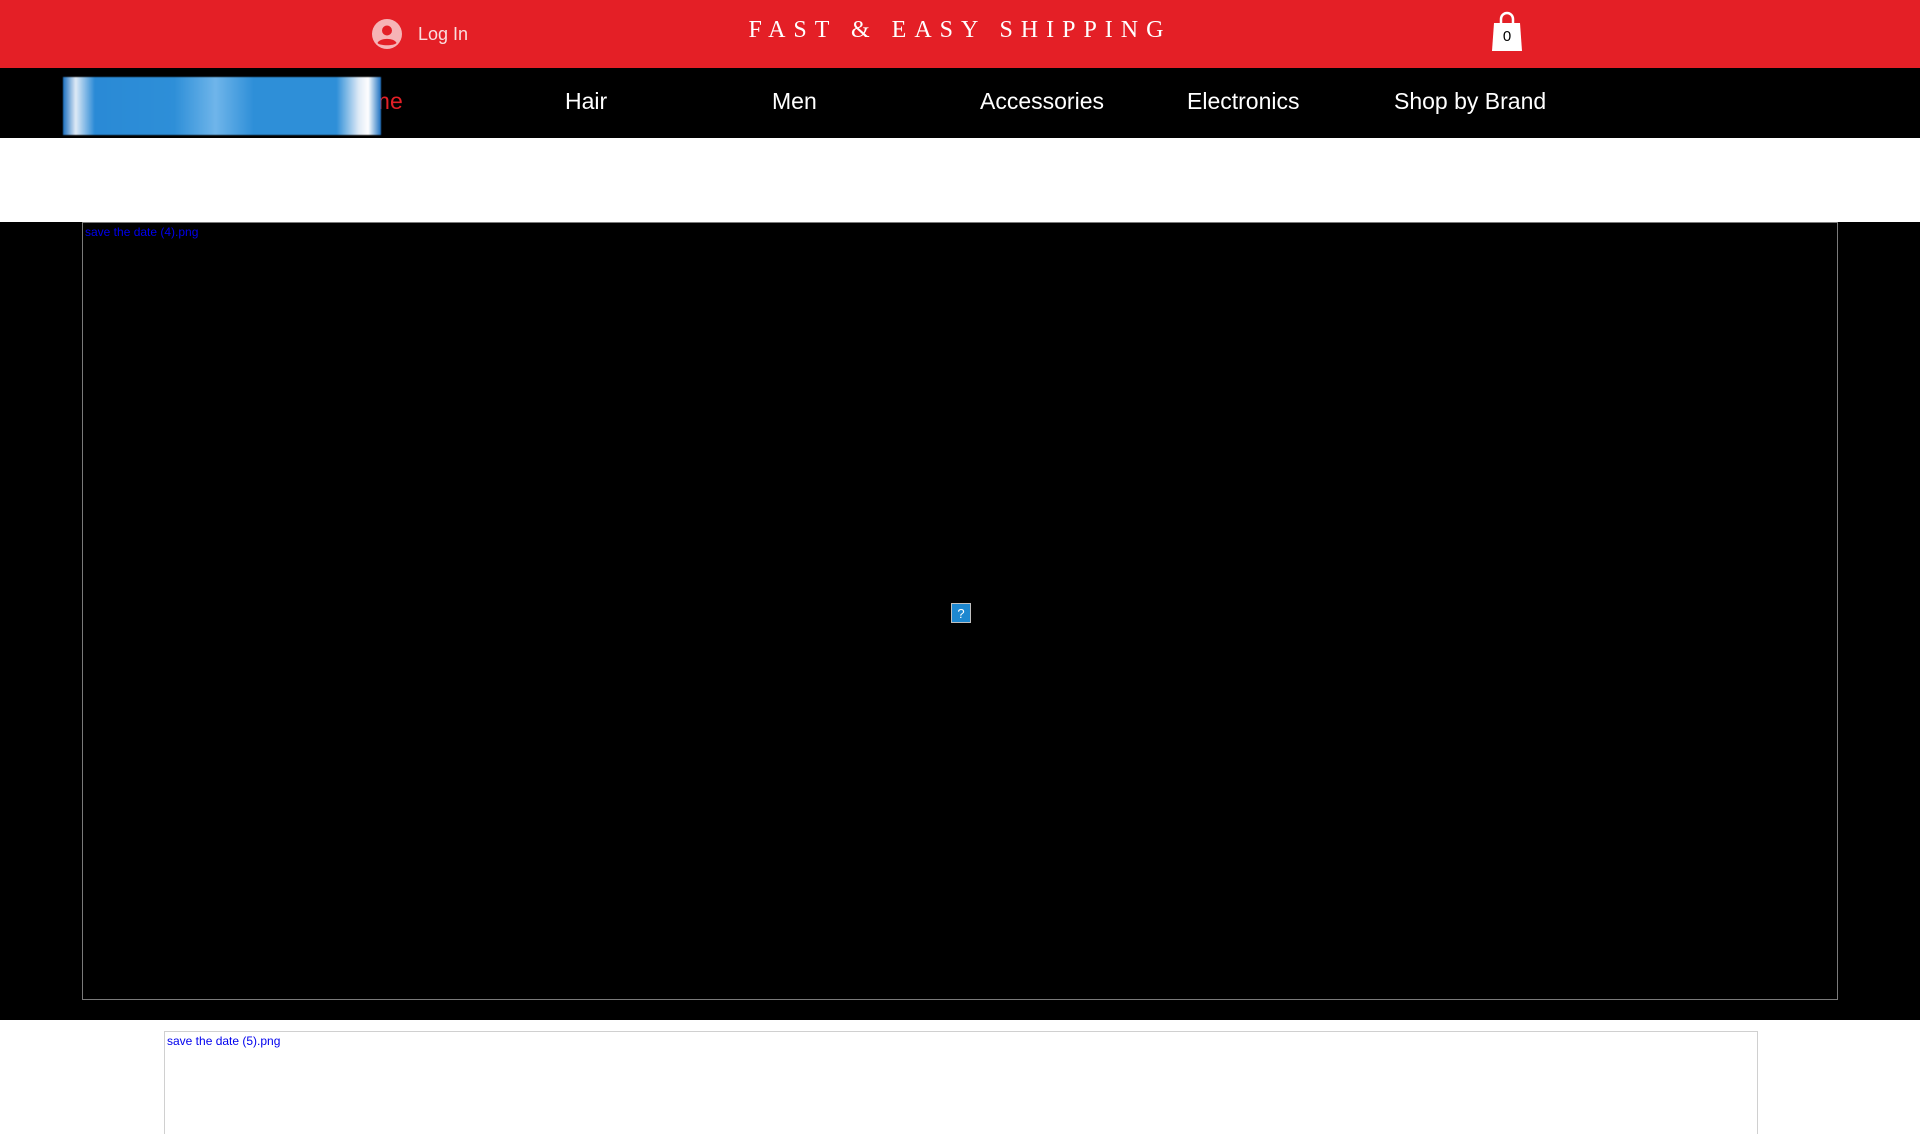  What do you see at coordinates (1507, 36) in the screenshot?
I see `cart-count: 0` at bounding box center [1507, 36].